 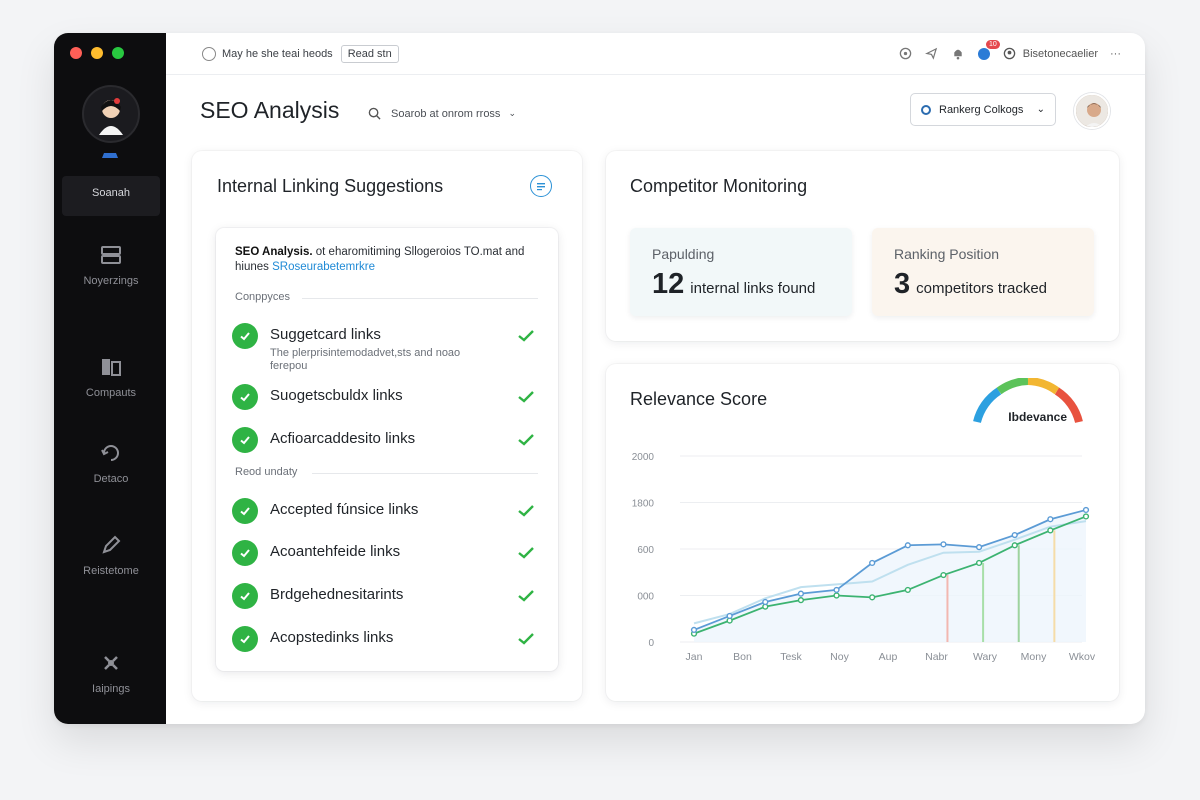 I want to click on sidebar-item-compauts: Compauts, so click(x=111, y=377).